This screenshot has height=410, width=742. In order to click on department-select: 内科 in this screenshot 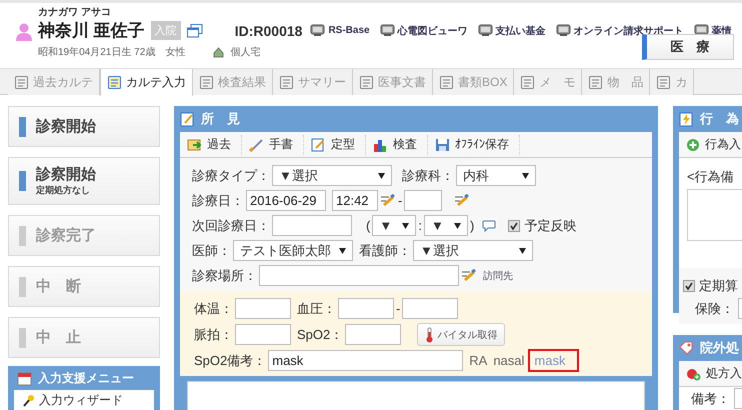, I will do `click(496, 175)`.